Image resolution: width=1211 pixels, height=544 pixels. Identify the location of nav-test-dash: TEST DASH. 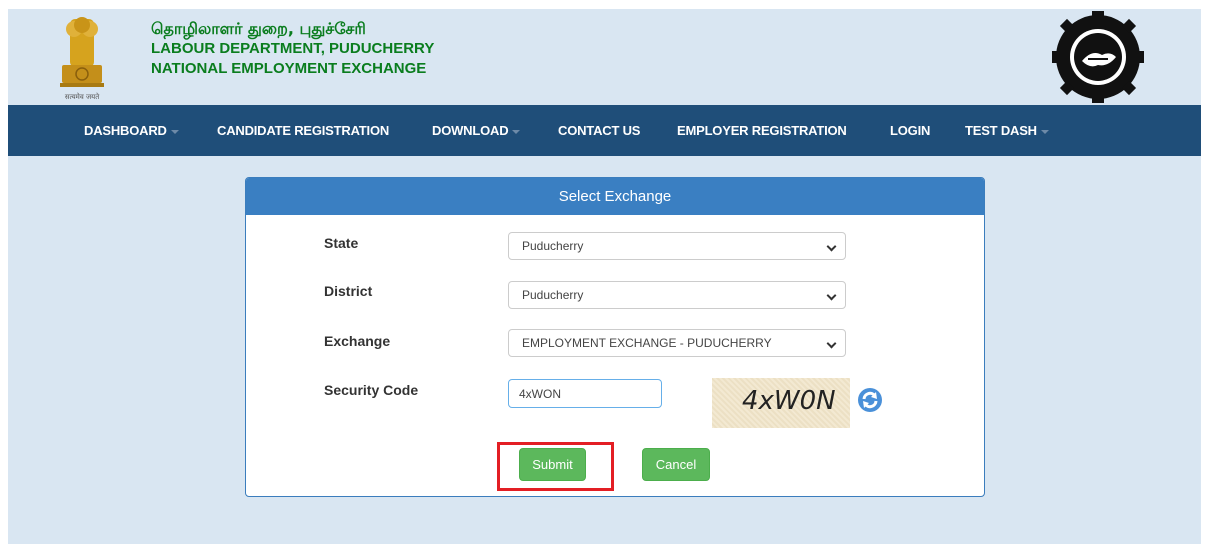
(1007, 130).